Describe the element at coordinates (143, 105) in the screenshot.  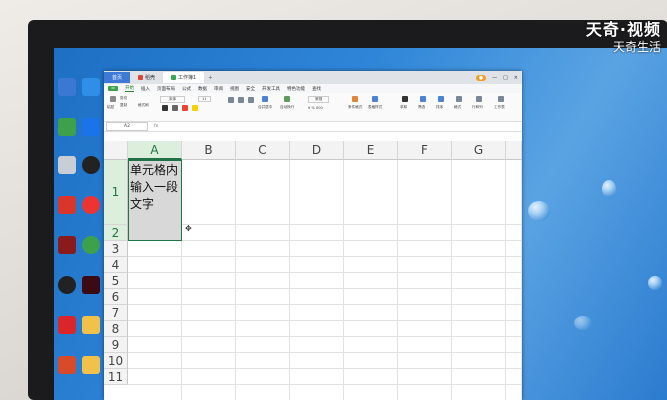
I see `ribbon-label: 格式刷` at that location.